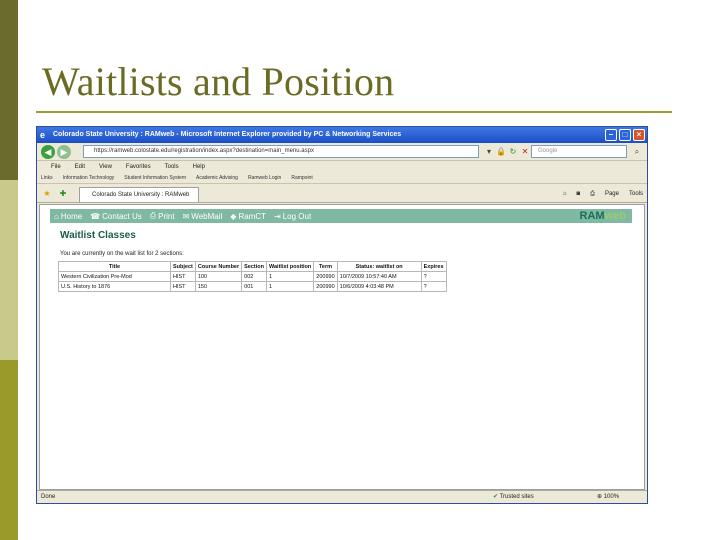 The height and width of the screenshot is (540, 720). What do you see at coordinates (608, 497) in the screenshot?
I see `zoom-level: ⊕ 100%` at bounding box center [608, 497].